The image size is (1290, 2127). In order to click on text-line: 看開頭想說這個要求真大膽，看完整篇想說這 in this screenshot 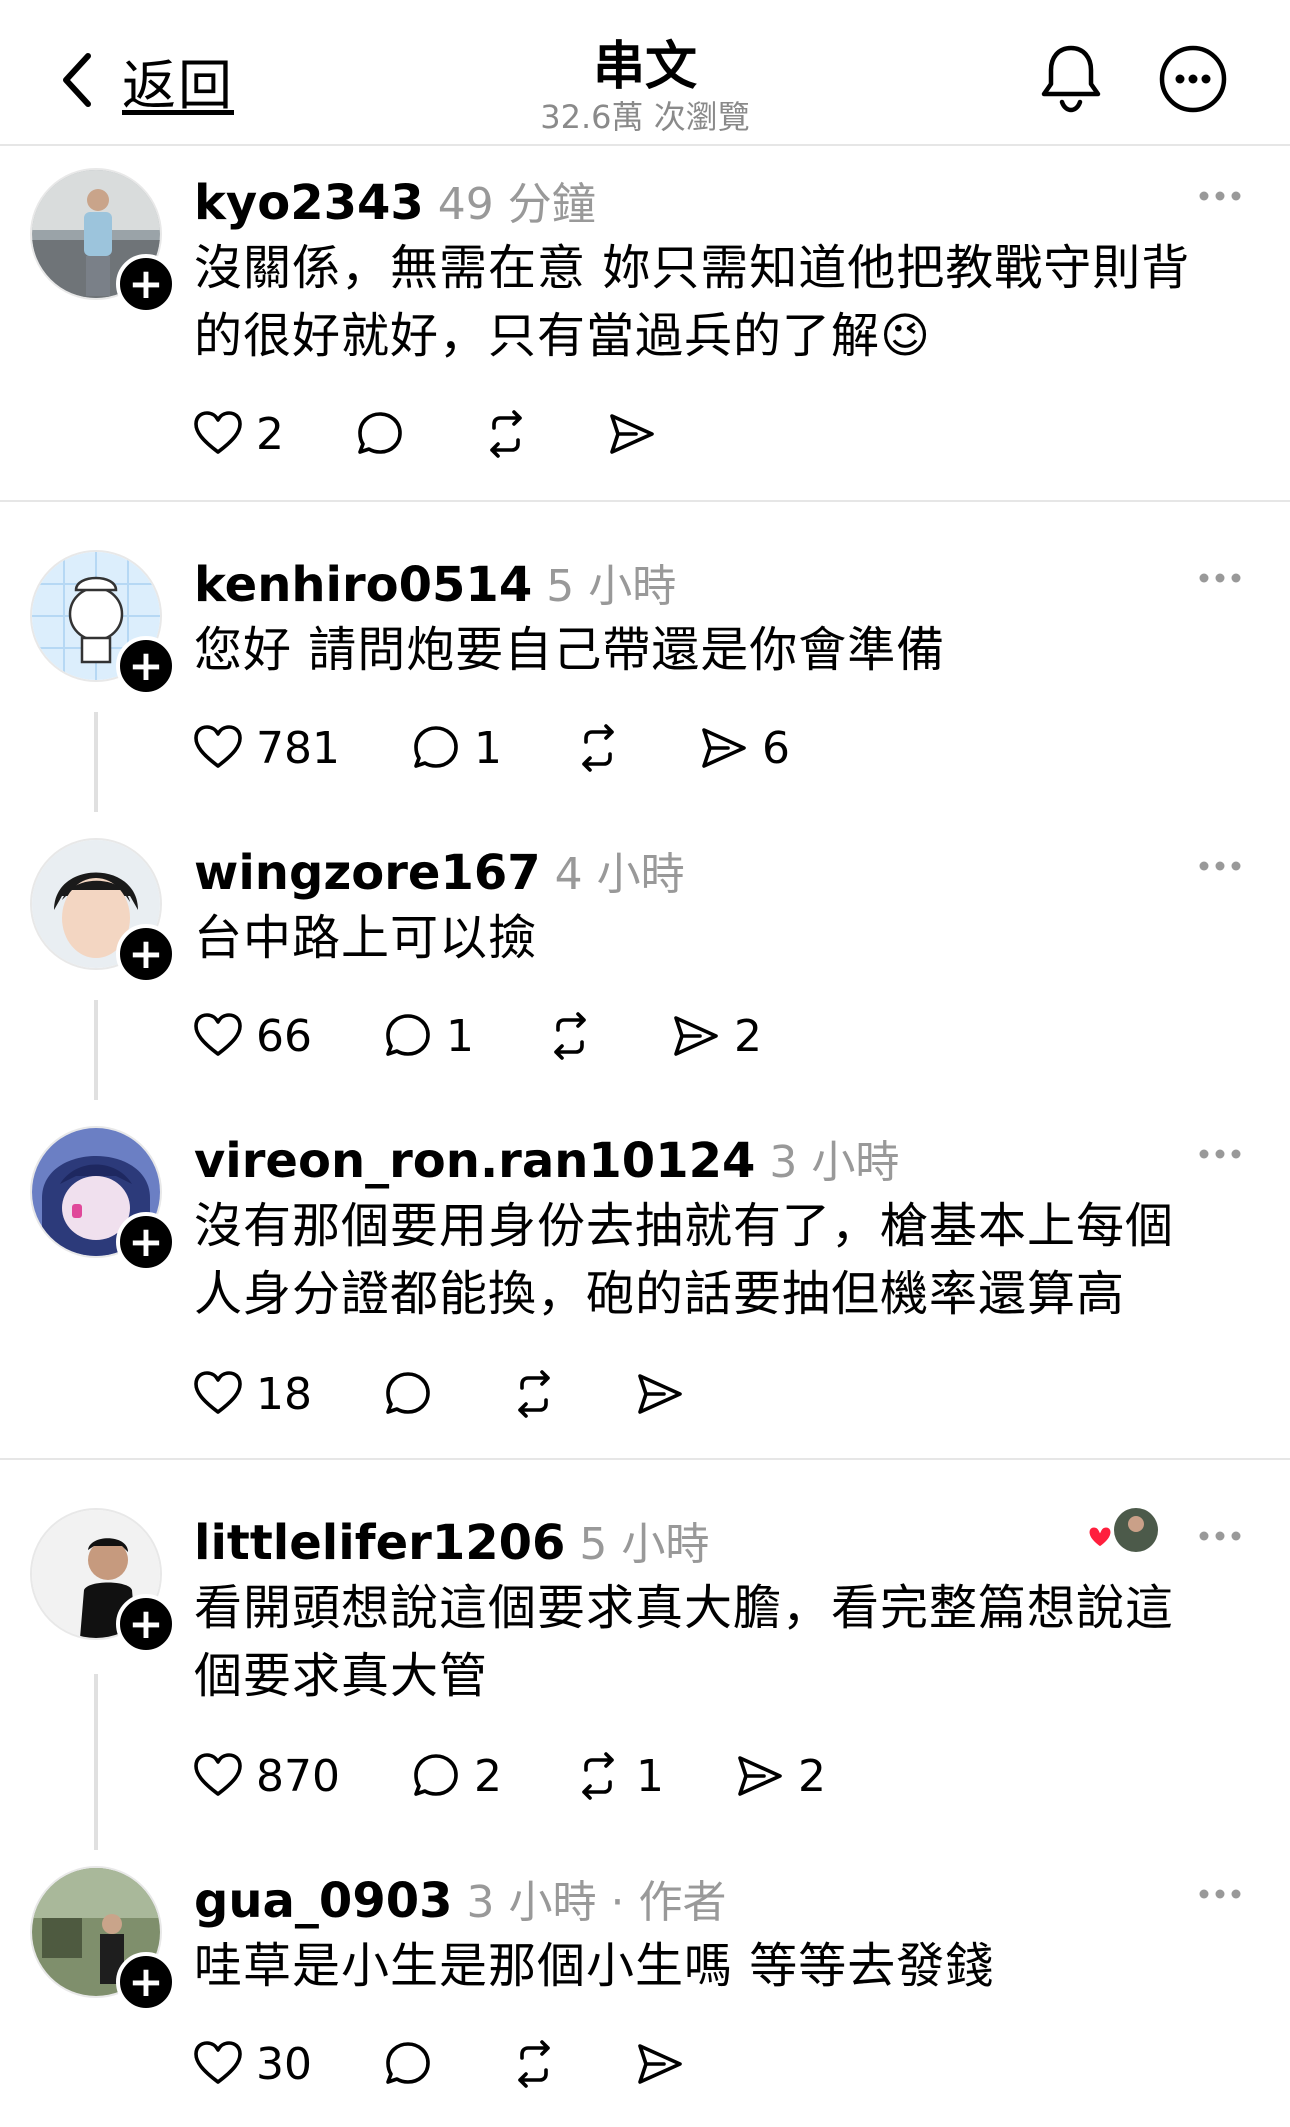, I will do `click(684, 1608)`.